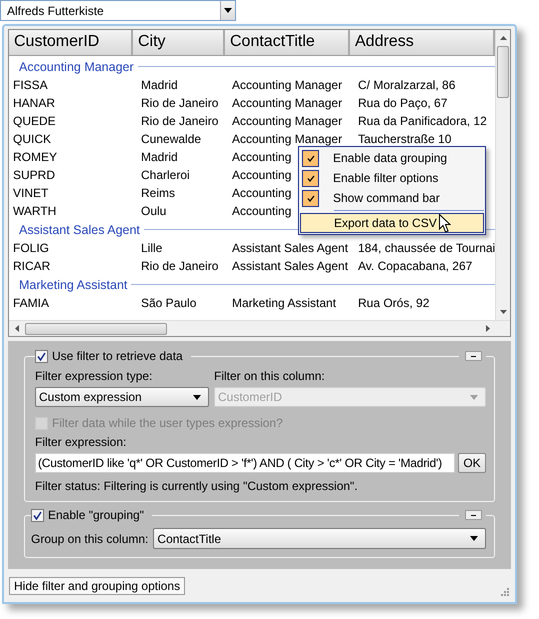 The image size is (539, 619). What do you see at coordinates (71, 42) in the screenshot?
I see `column-header: CustomerID` at bounding box center [71, 42].